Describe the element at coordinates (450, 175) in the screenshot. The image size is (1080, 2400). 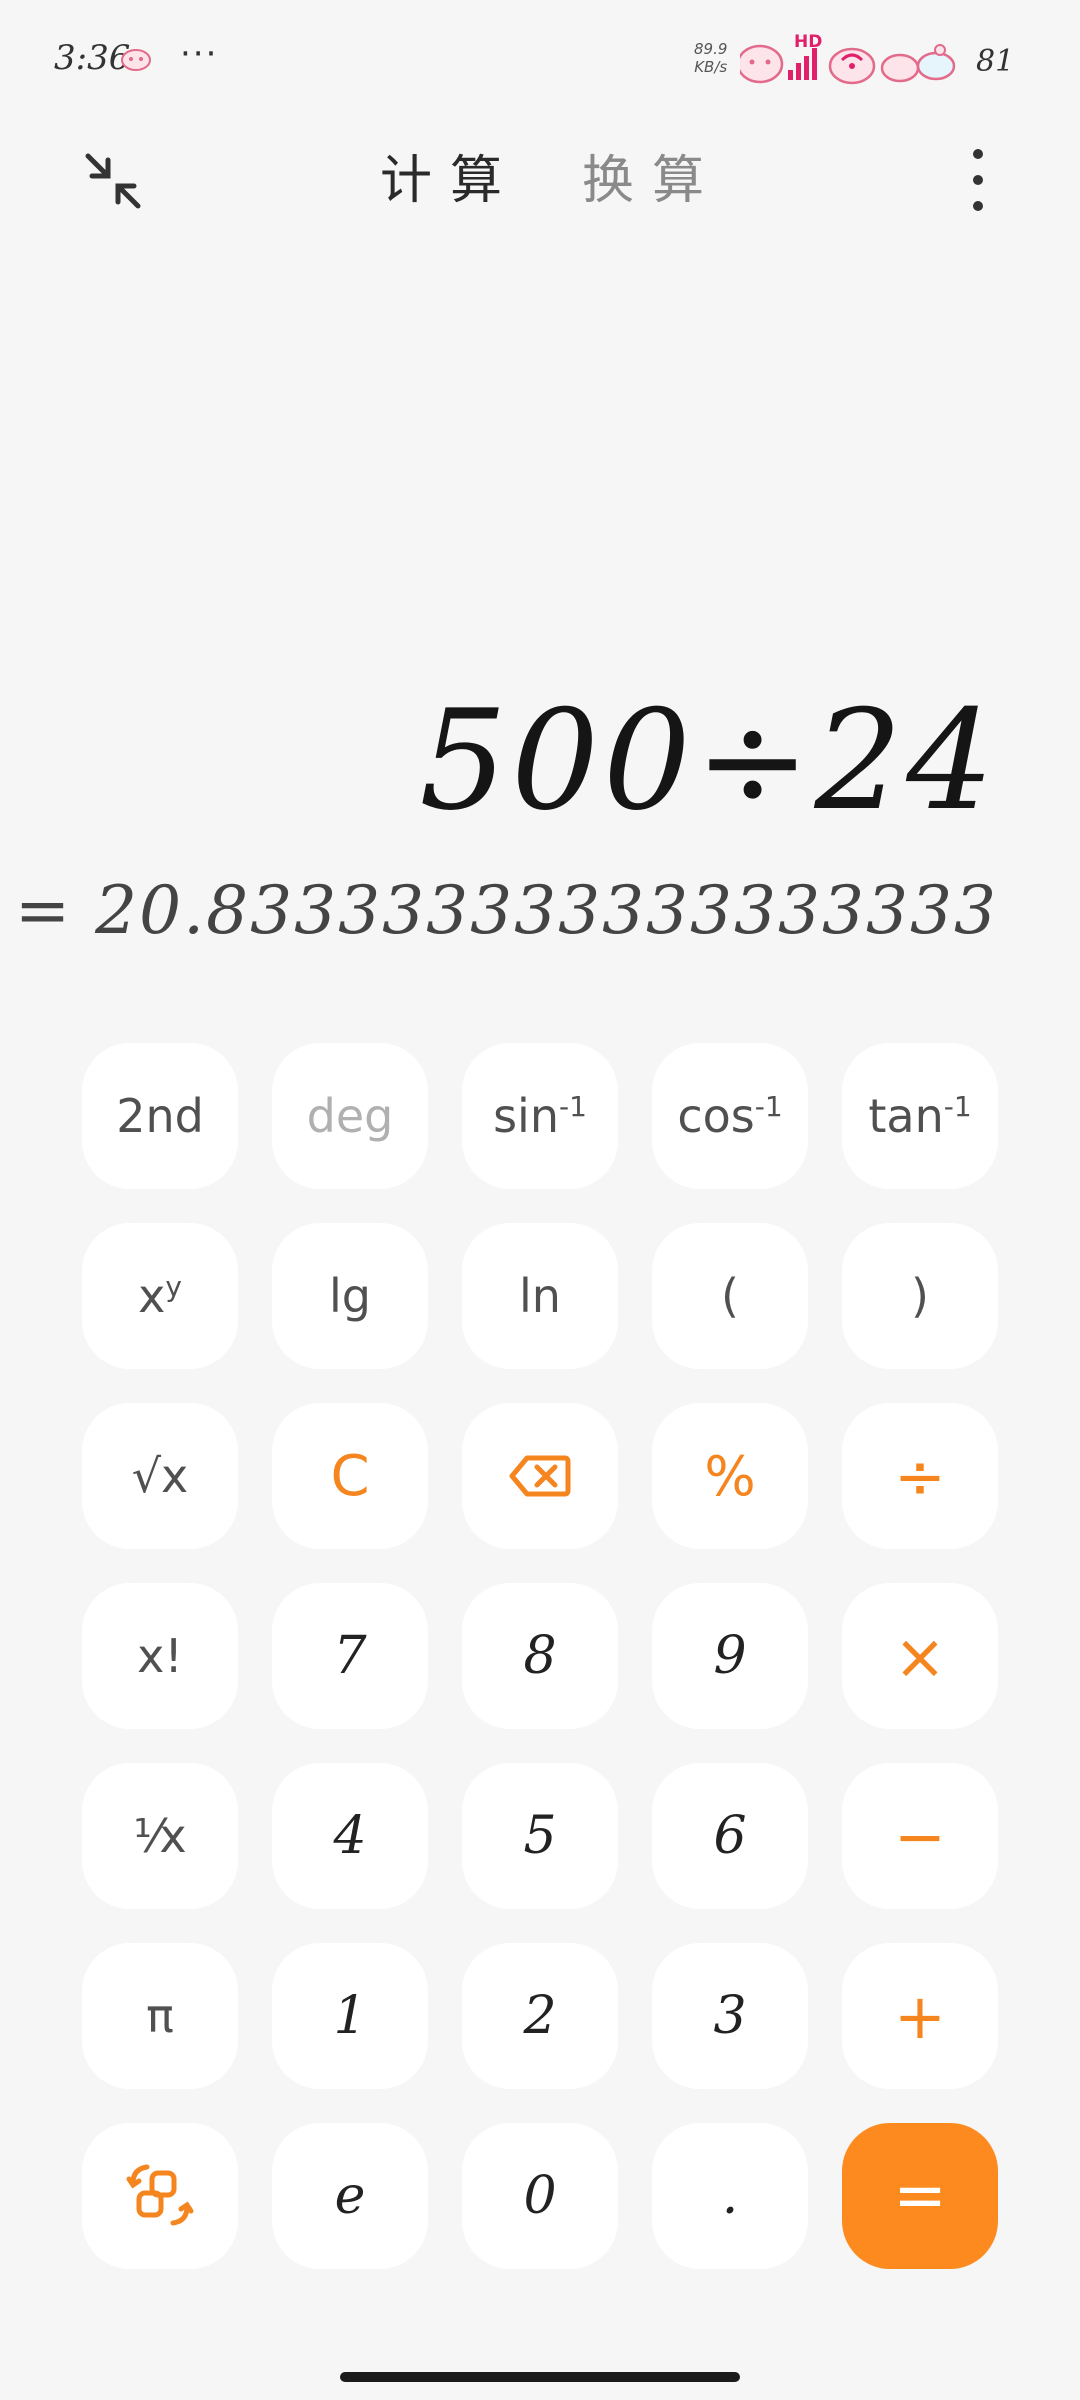
I see `tab-calculate: 计算` at that location.